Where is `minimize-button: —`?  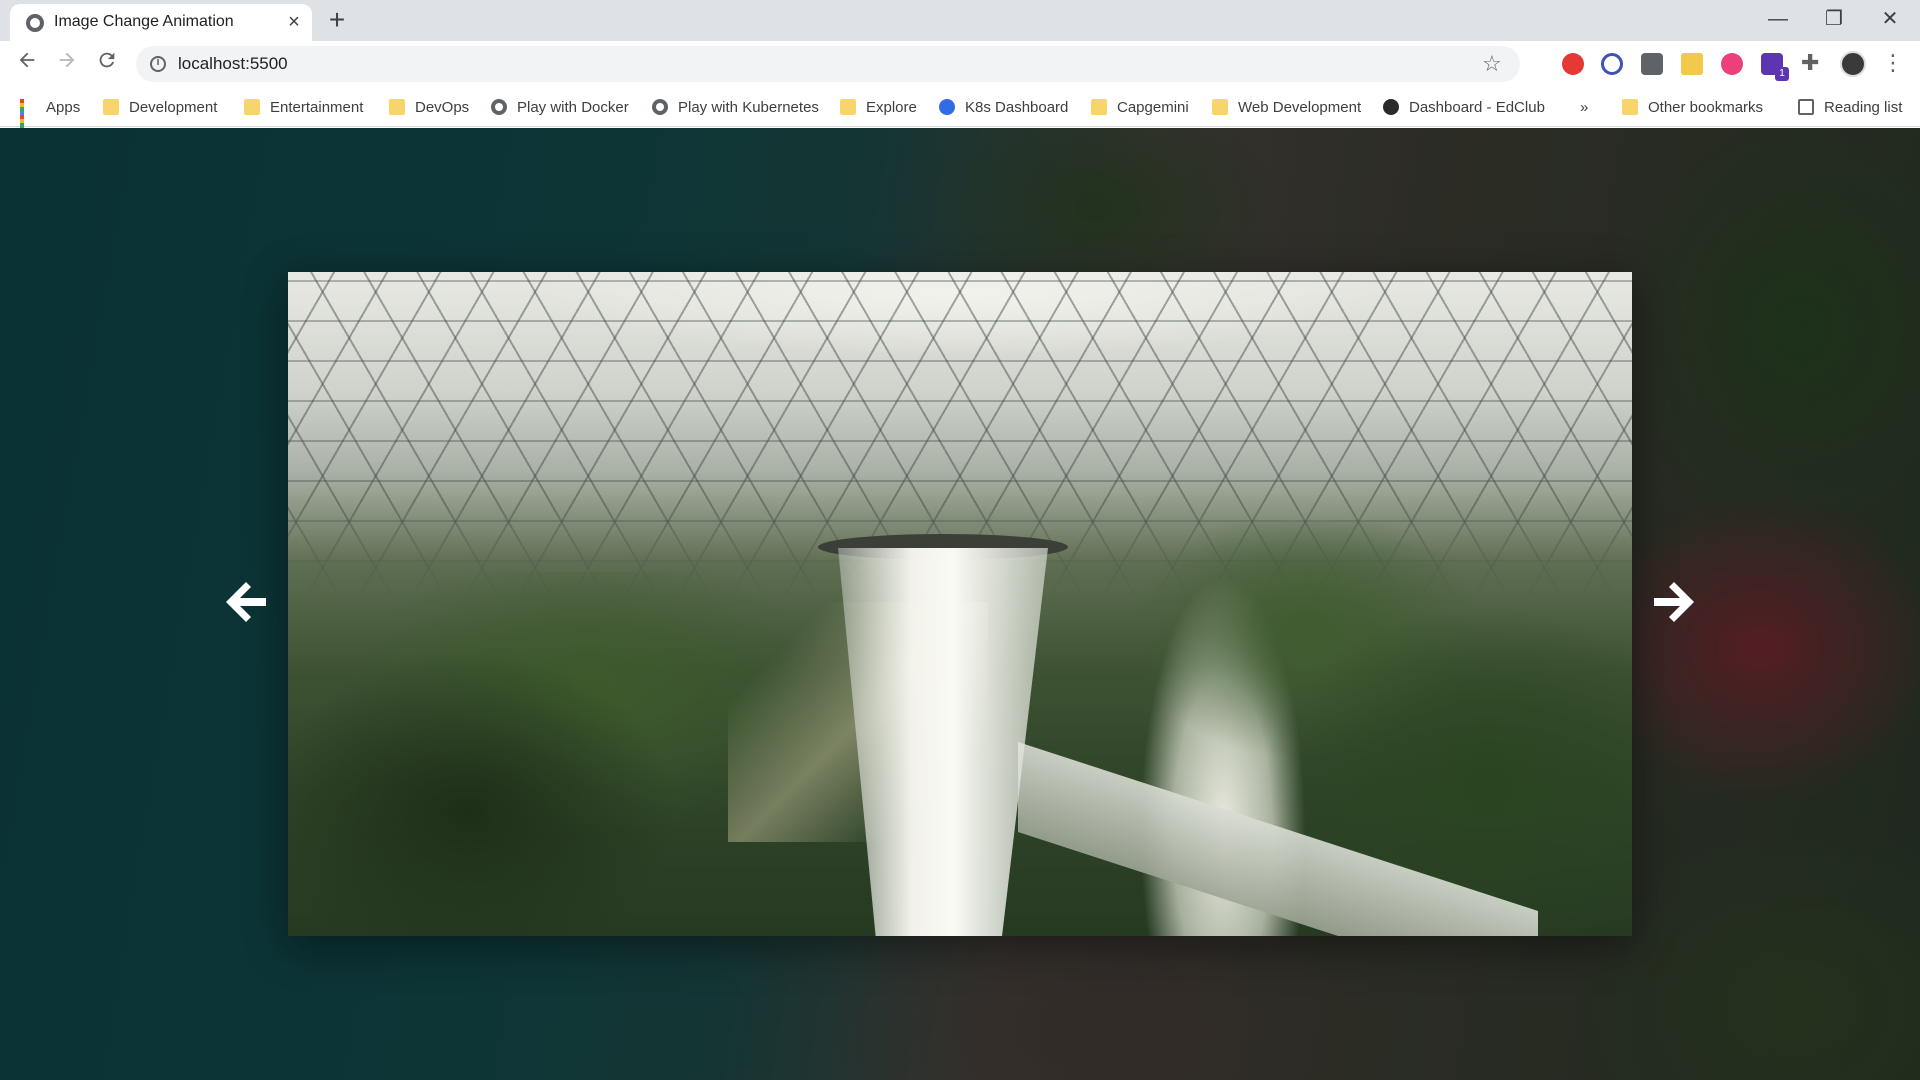 minimize-button: — is located at coordinates (1778, 19).